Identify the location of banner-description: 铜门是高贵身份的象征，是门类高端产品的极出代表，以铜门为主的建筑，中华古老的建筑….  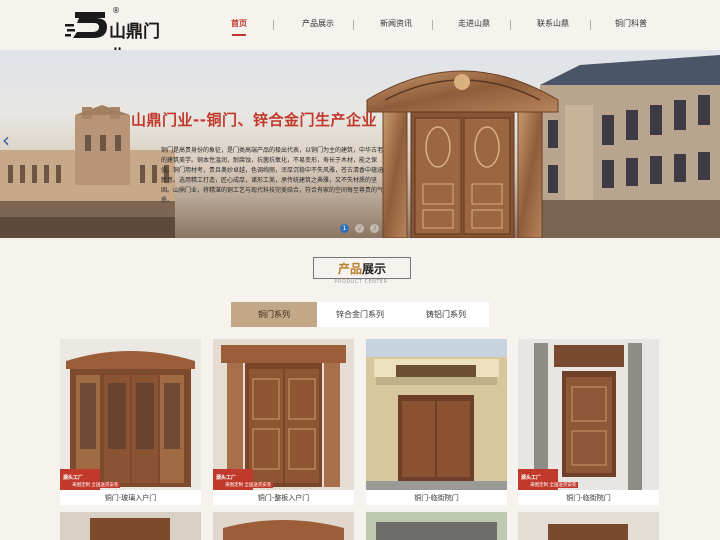
(272, 175).